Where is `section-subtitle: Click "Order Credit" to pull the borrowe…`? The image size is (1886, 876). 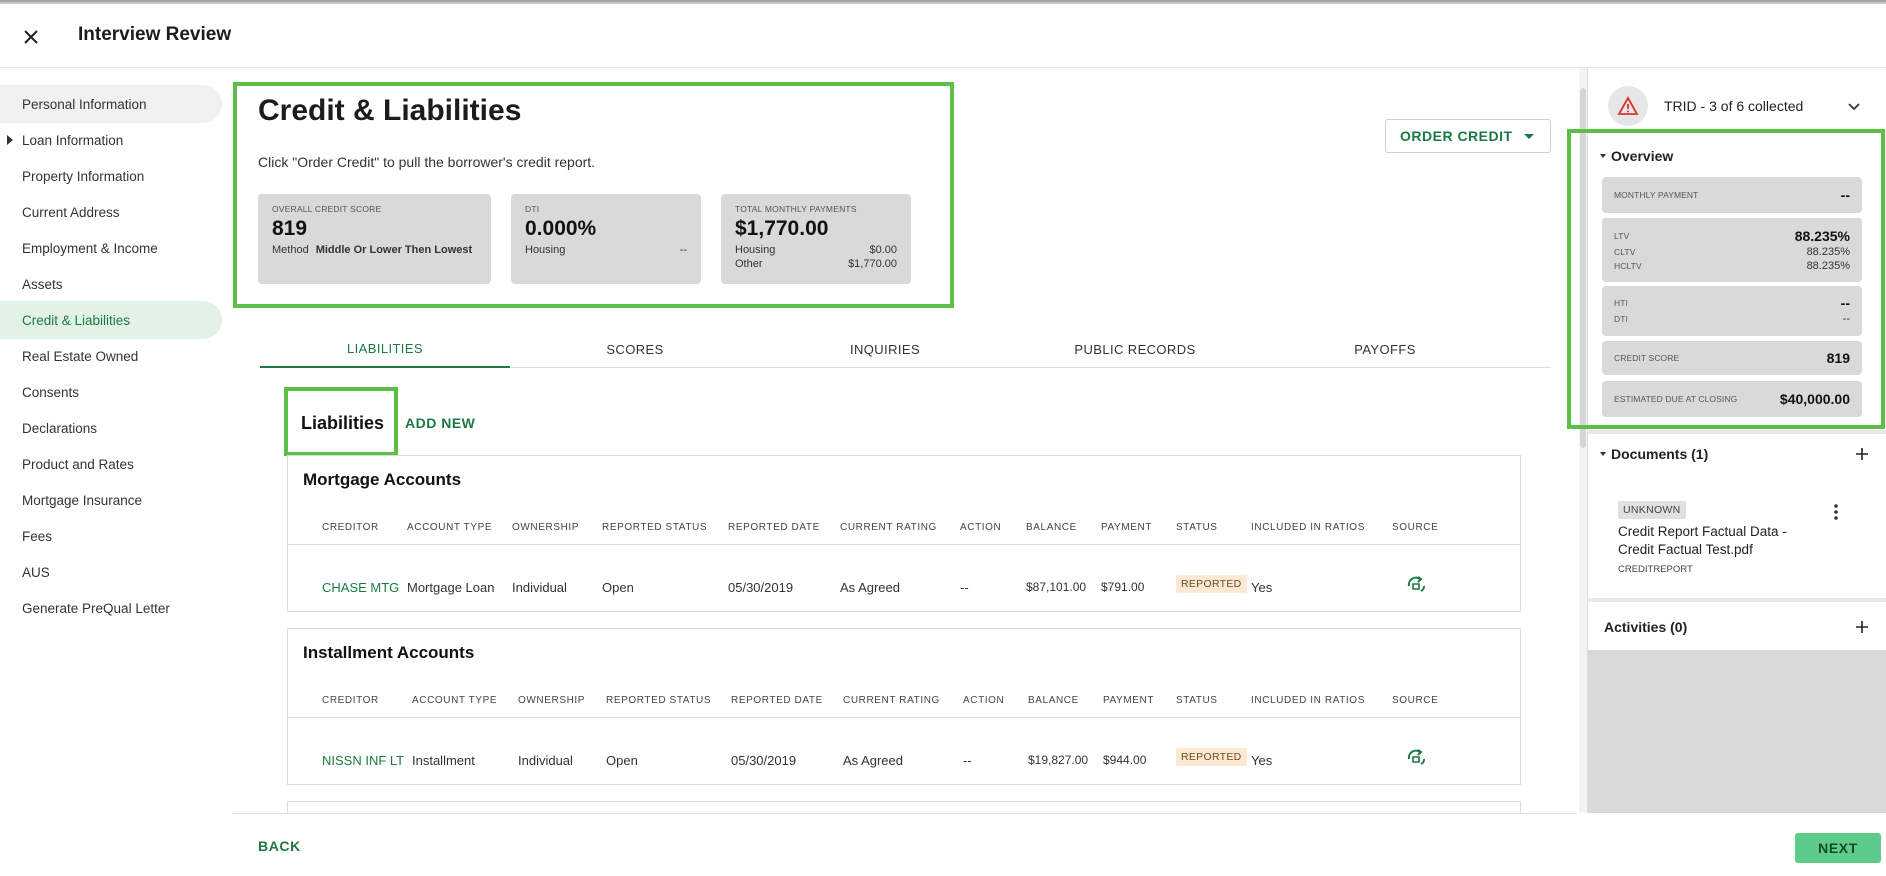
section-subtitle: Click "Order Credit" to pull the borrowe… is located at coordinates (427, 162).